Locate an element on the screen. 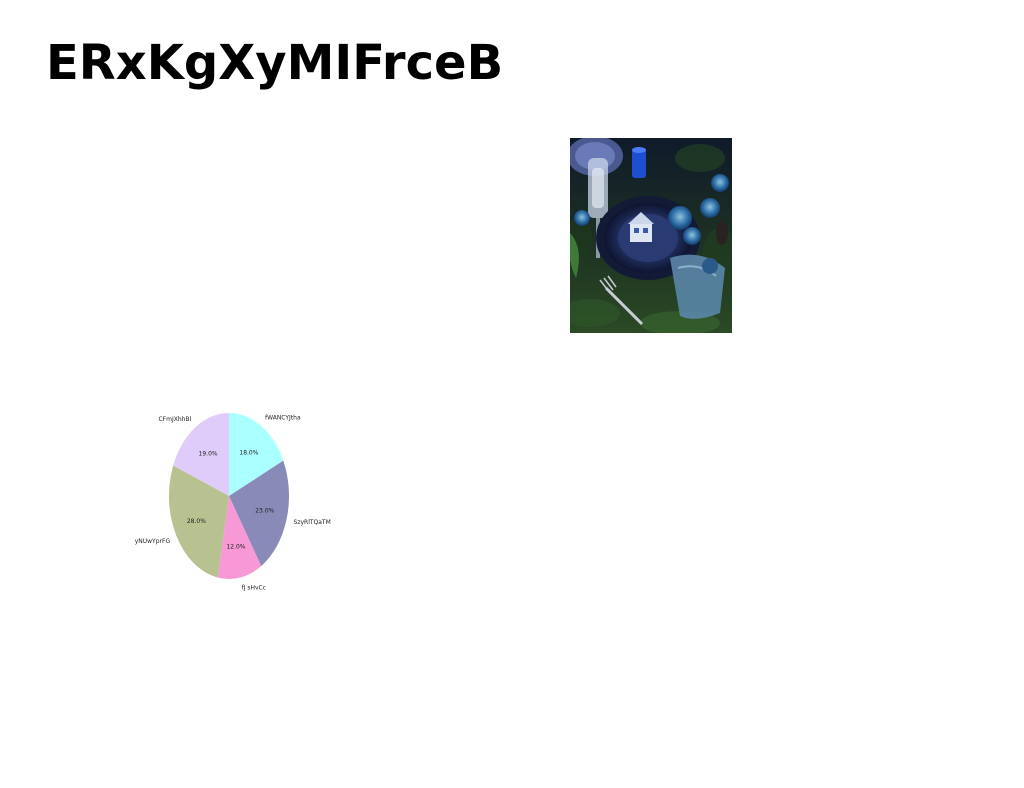  pie-percent-label: 19.0% is located at coordinates (208, 453).